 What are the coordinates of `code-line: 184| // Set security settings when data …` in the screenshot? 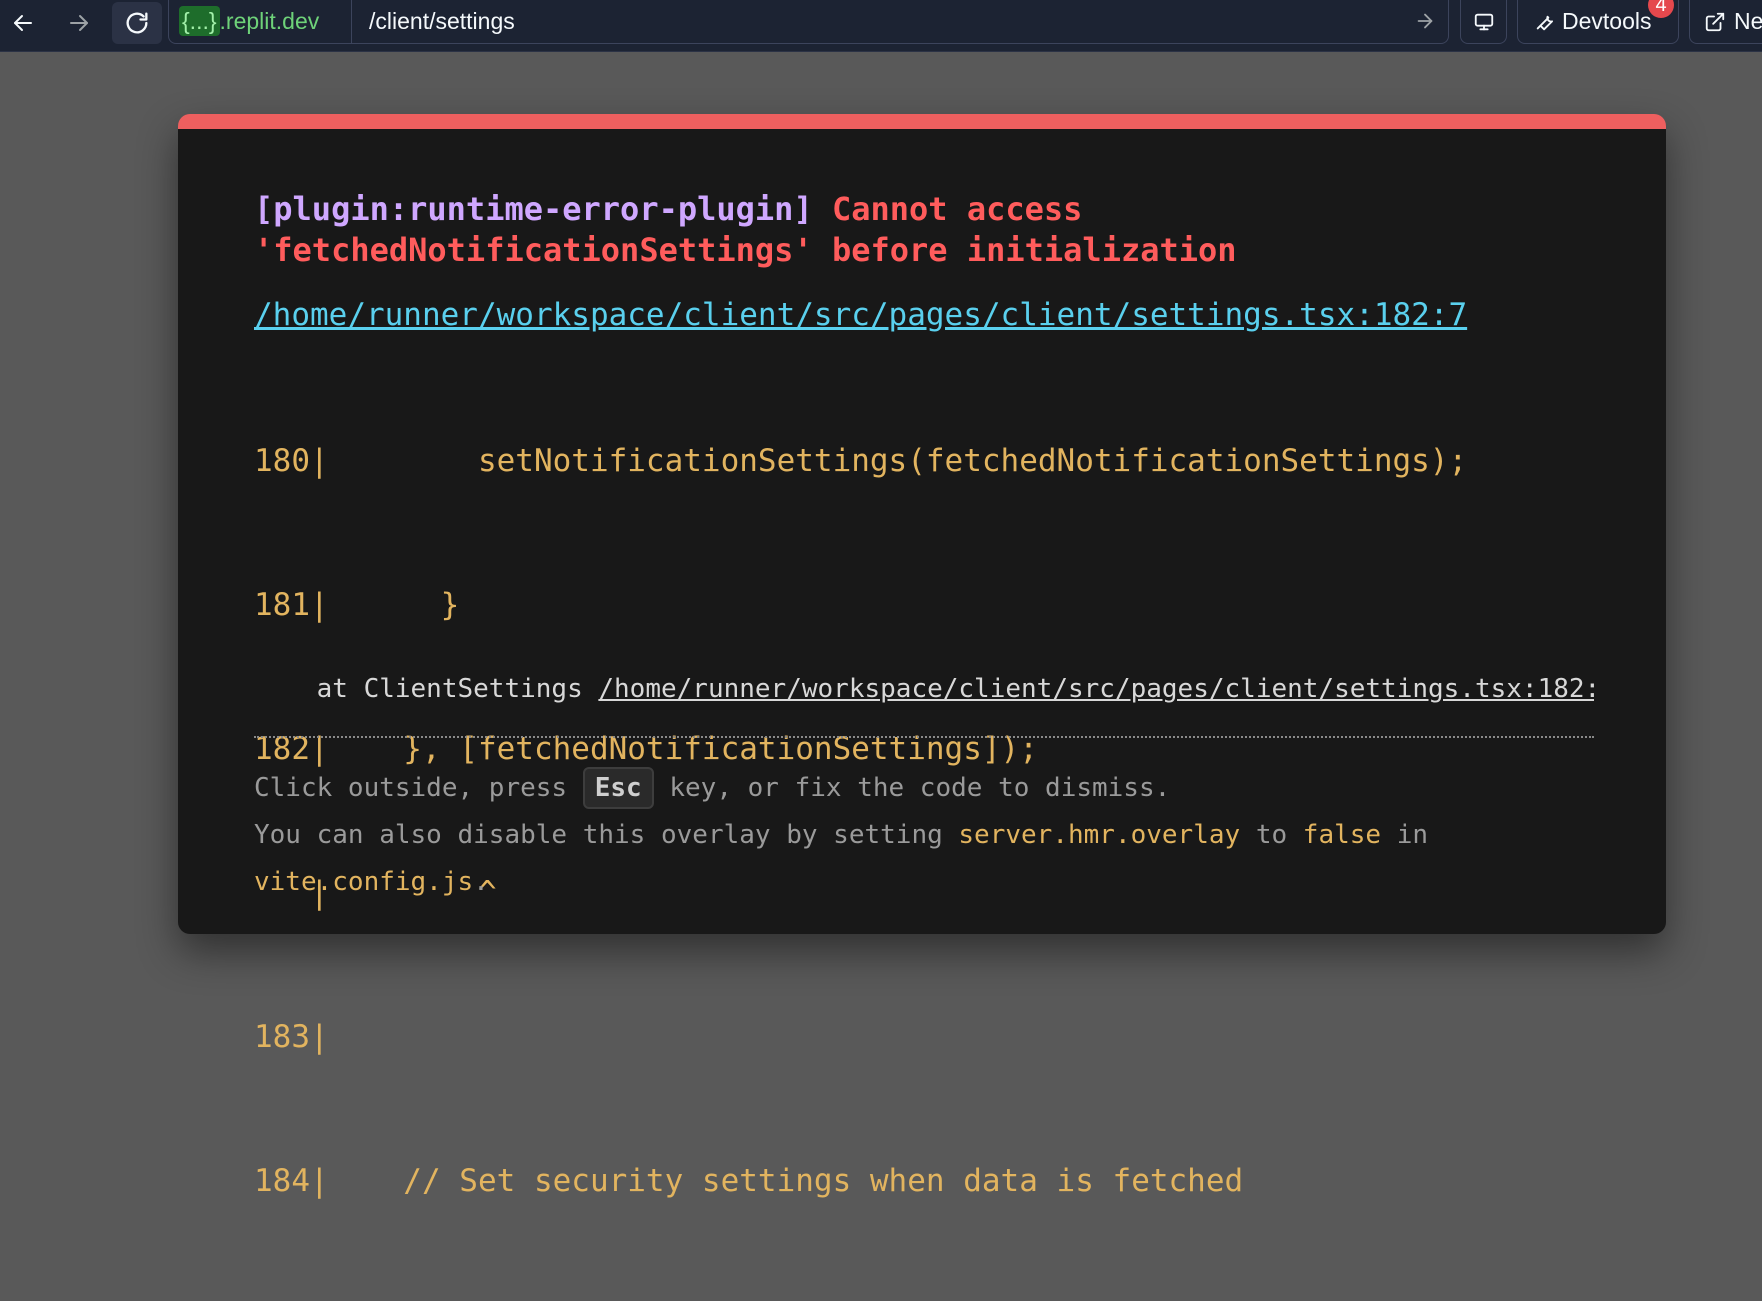 It's located at (749, 1181).